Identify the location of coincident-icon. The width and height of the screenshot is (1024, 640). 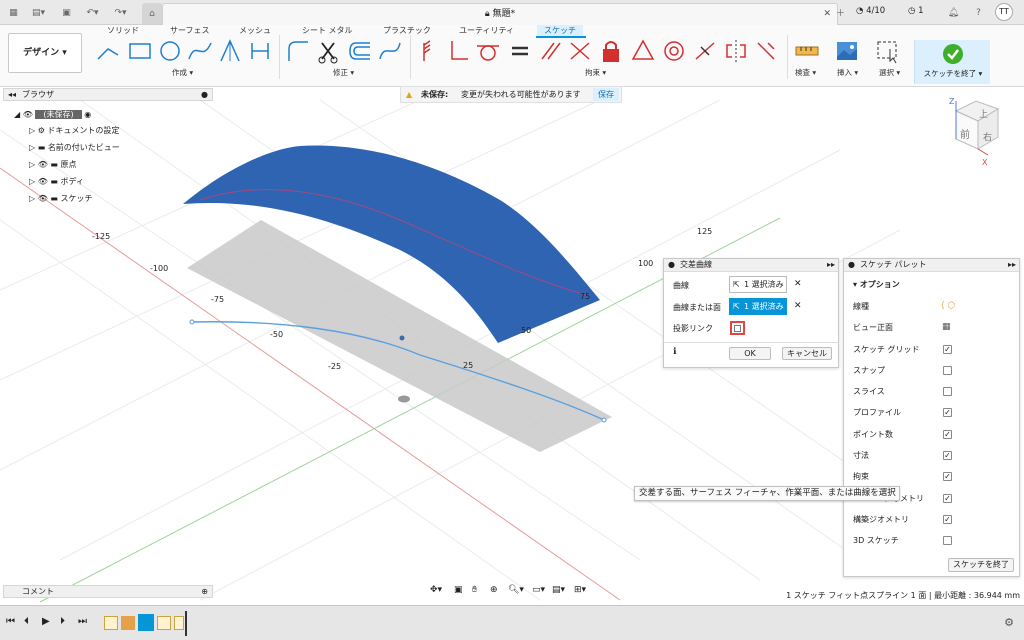
(430, 51).